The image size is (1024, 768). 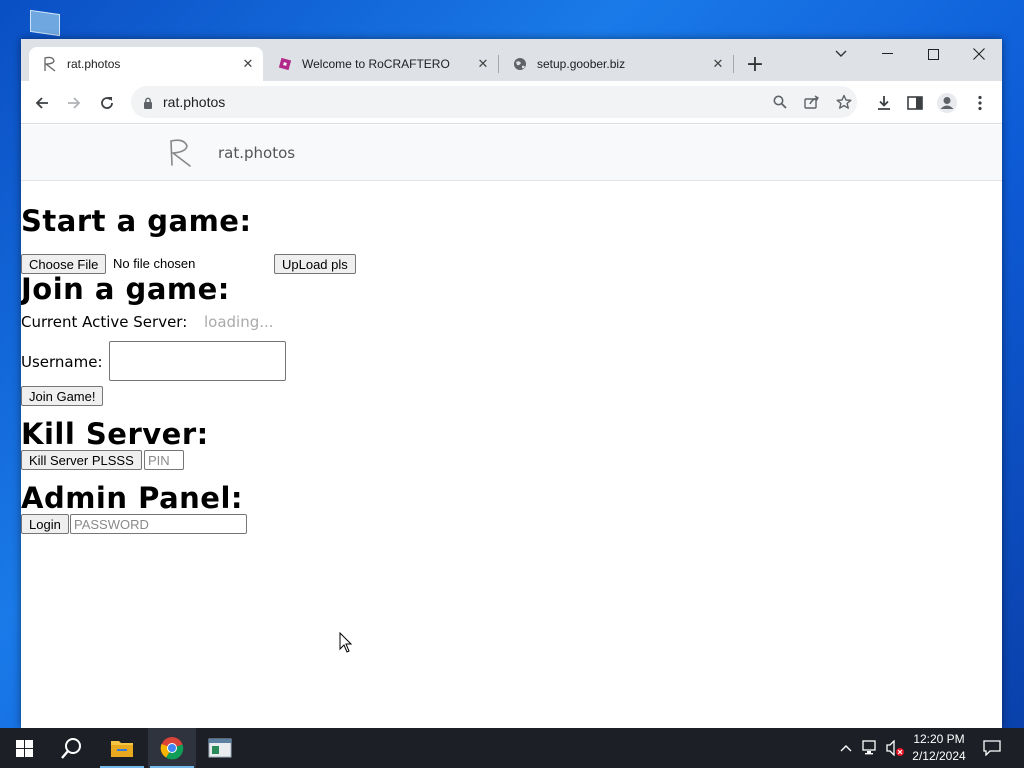 What do you see at coordinates (871, 748) in the screenshot?
I see `network-icon` at bounding box center [871, 748].